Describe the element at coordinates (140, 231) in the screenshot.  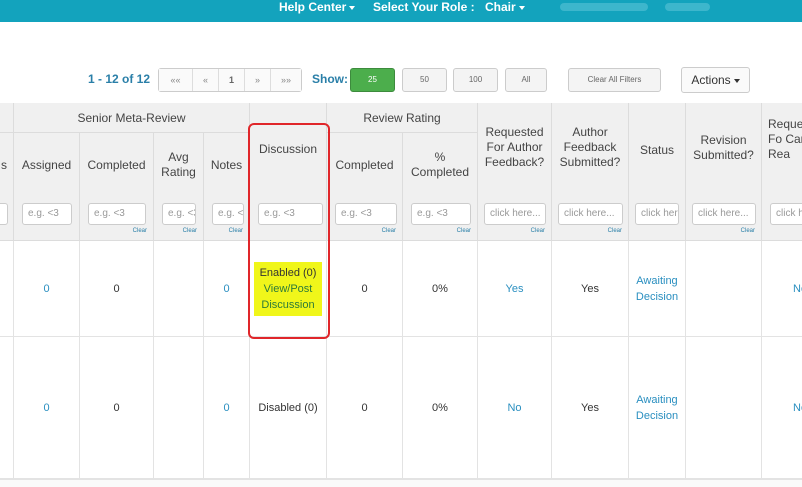
I see `filter-clear-completed: Clear` at that location.